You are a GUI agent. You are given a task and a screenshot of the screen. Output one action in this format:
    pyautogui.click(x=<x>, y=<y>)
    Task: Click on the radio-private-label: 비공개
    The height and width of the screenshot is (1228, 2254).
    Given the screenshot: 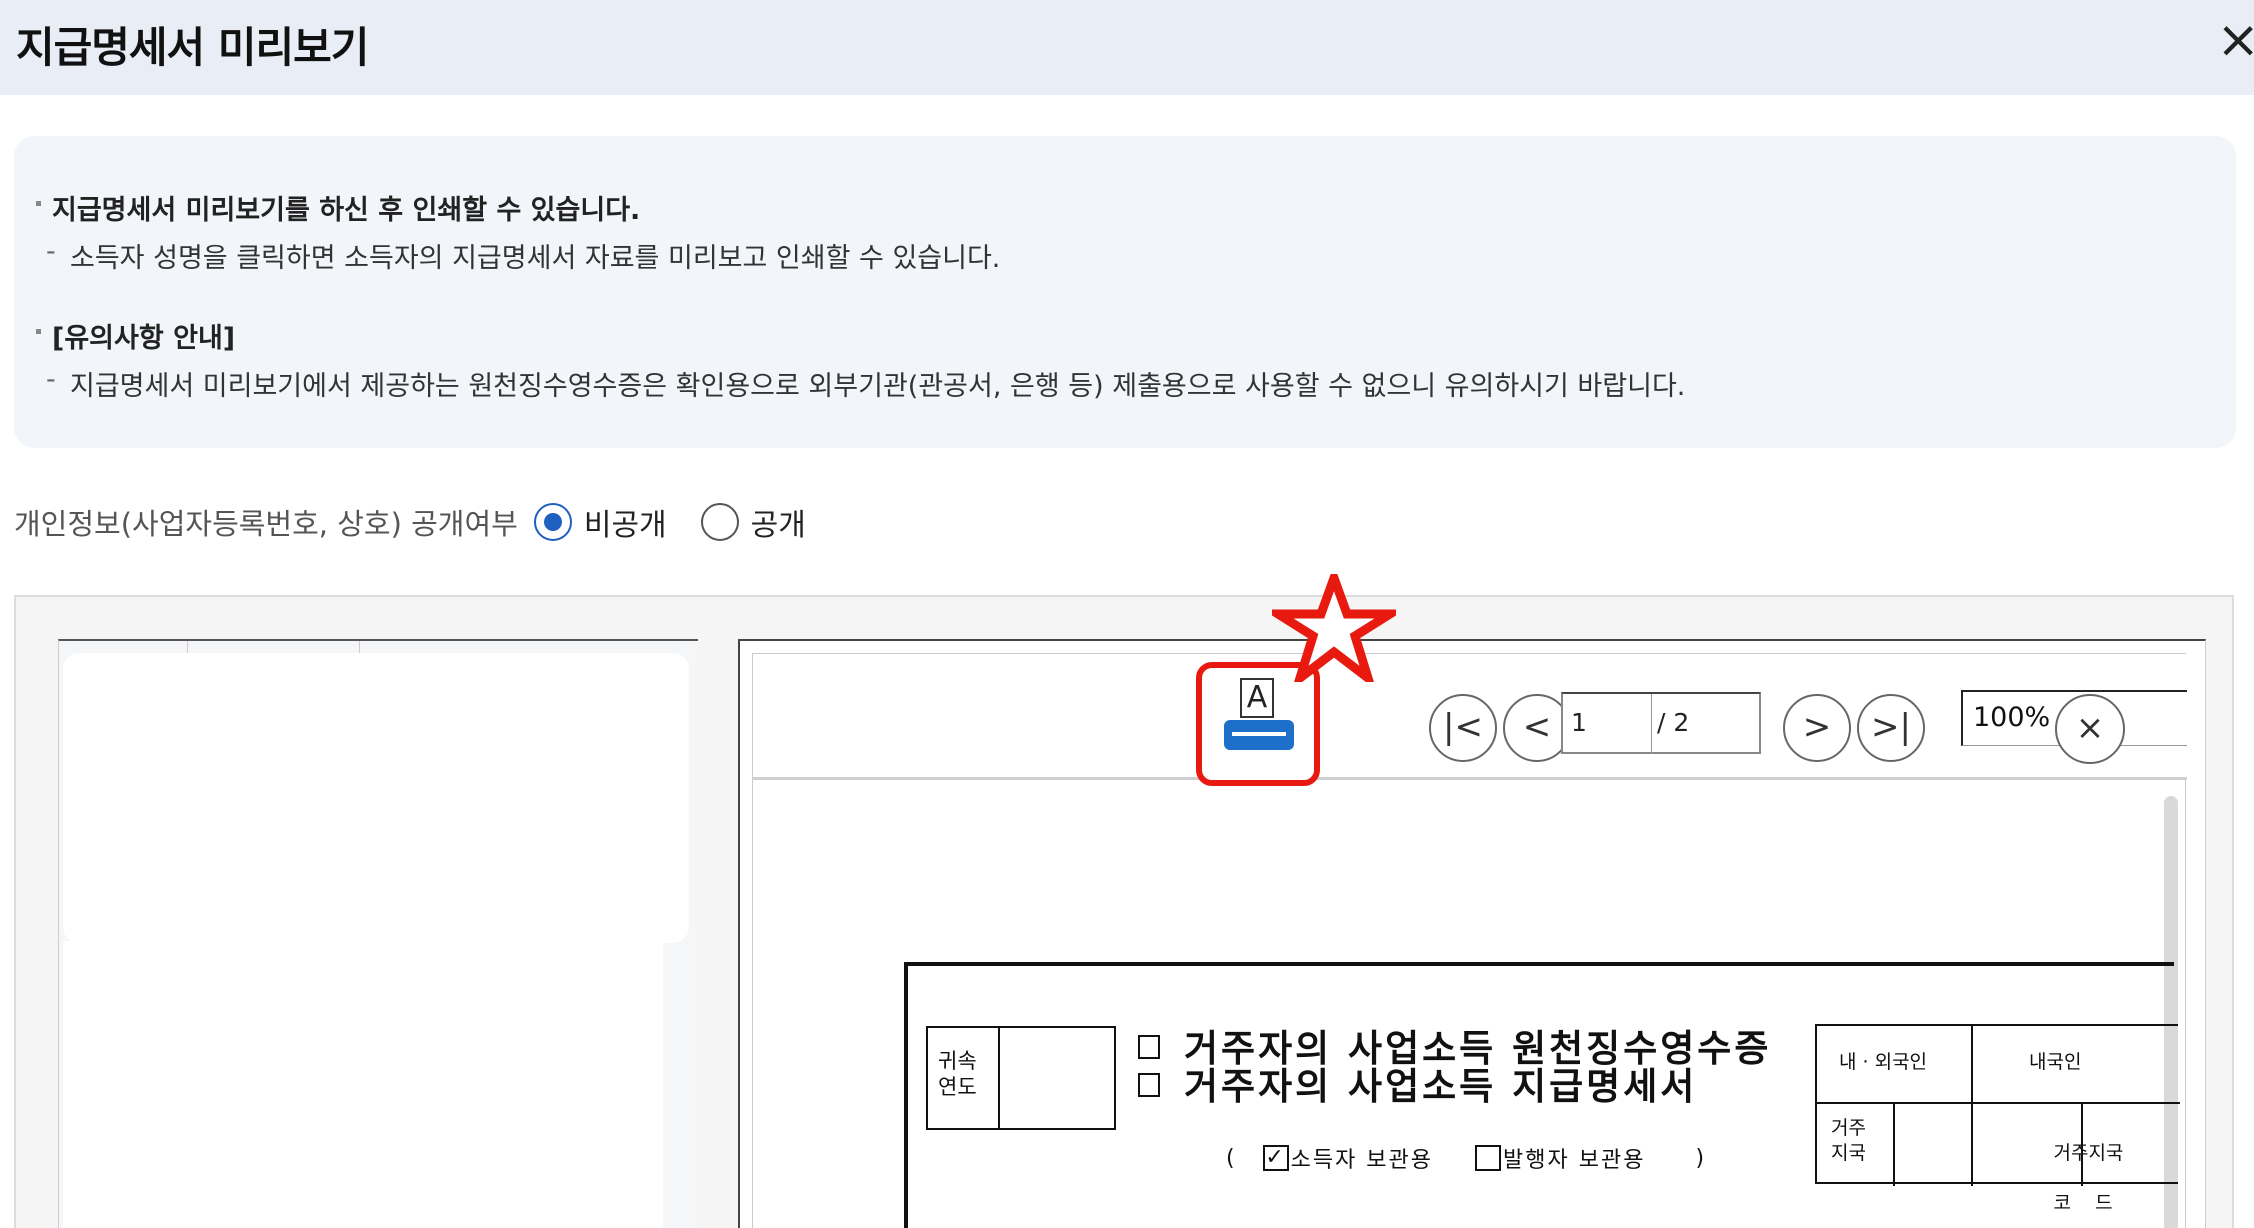 What is the action you would take?
    pyautogui.click(x=625, y=522)
    